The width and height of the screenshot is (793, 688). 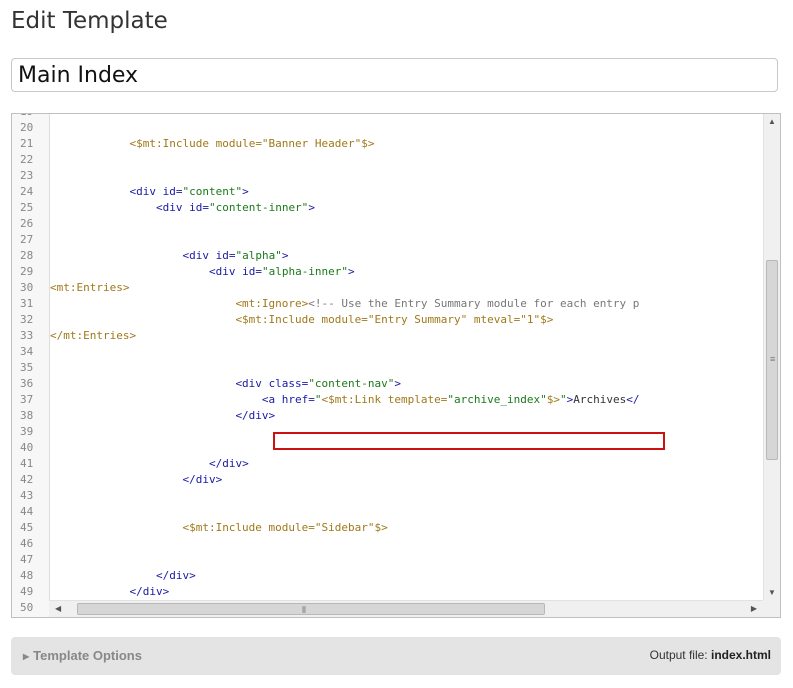 I want to click on code-line: 46, so click(x=387, y=544).